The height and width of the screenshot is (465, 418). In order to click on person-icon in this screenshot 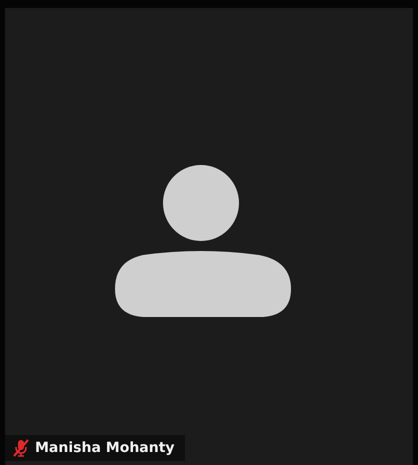, I will do `click(203, 241)`.